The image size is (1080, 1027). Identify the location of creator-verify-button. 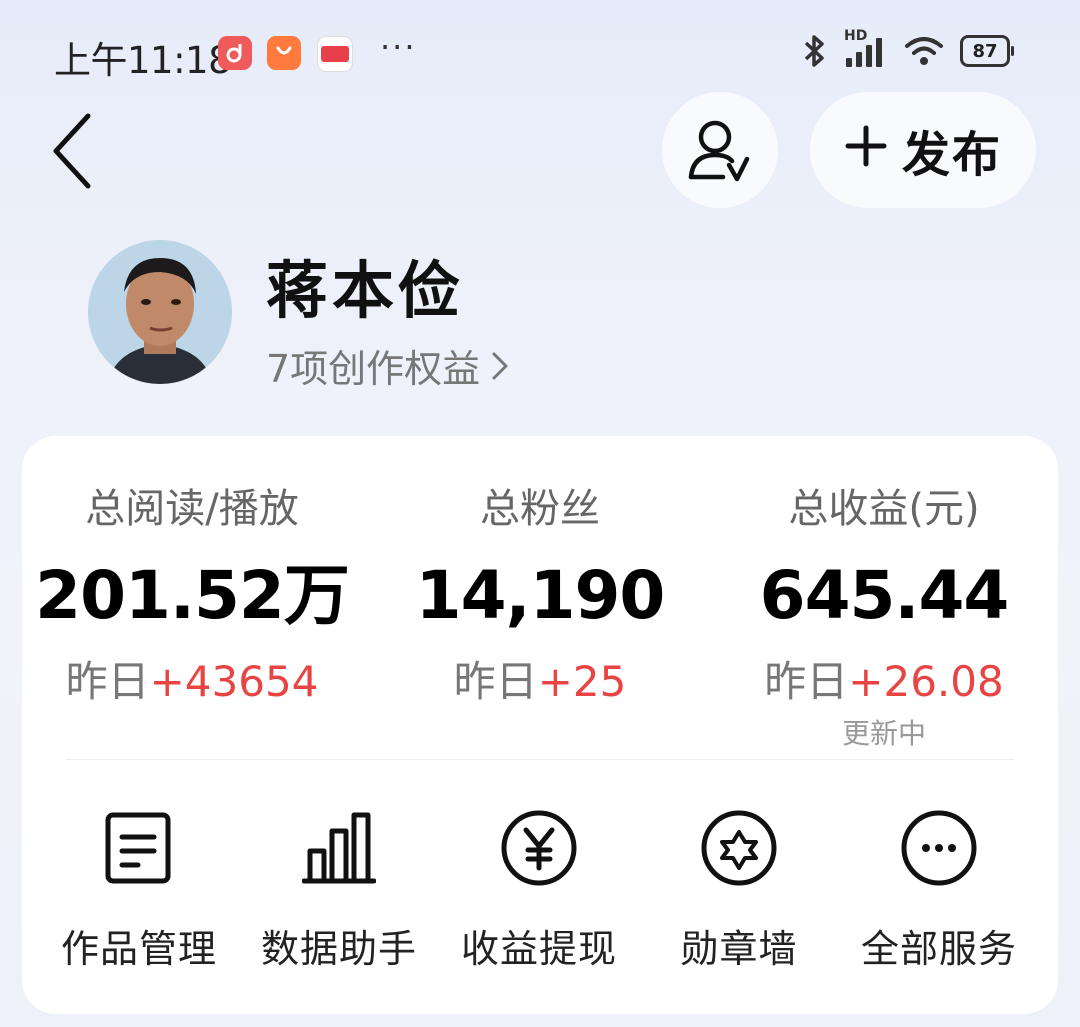
(720, 150).